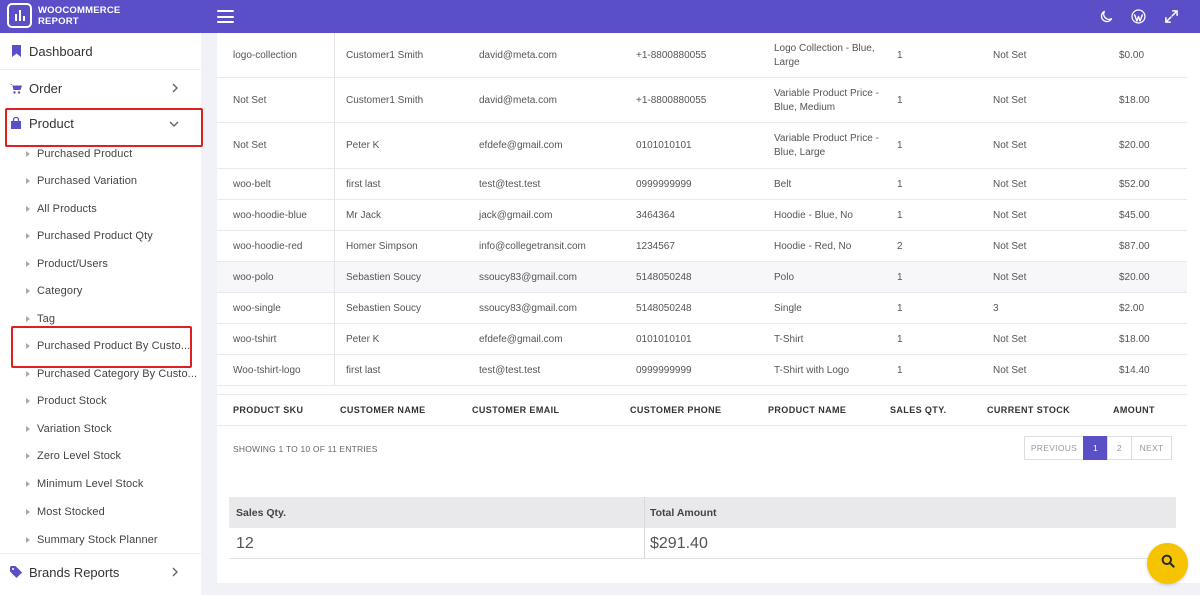 This screenshot has height=595, width=1200. I want to click on column-header: CUSTOMER NAME, so click(383, 410).